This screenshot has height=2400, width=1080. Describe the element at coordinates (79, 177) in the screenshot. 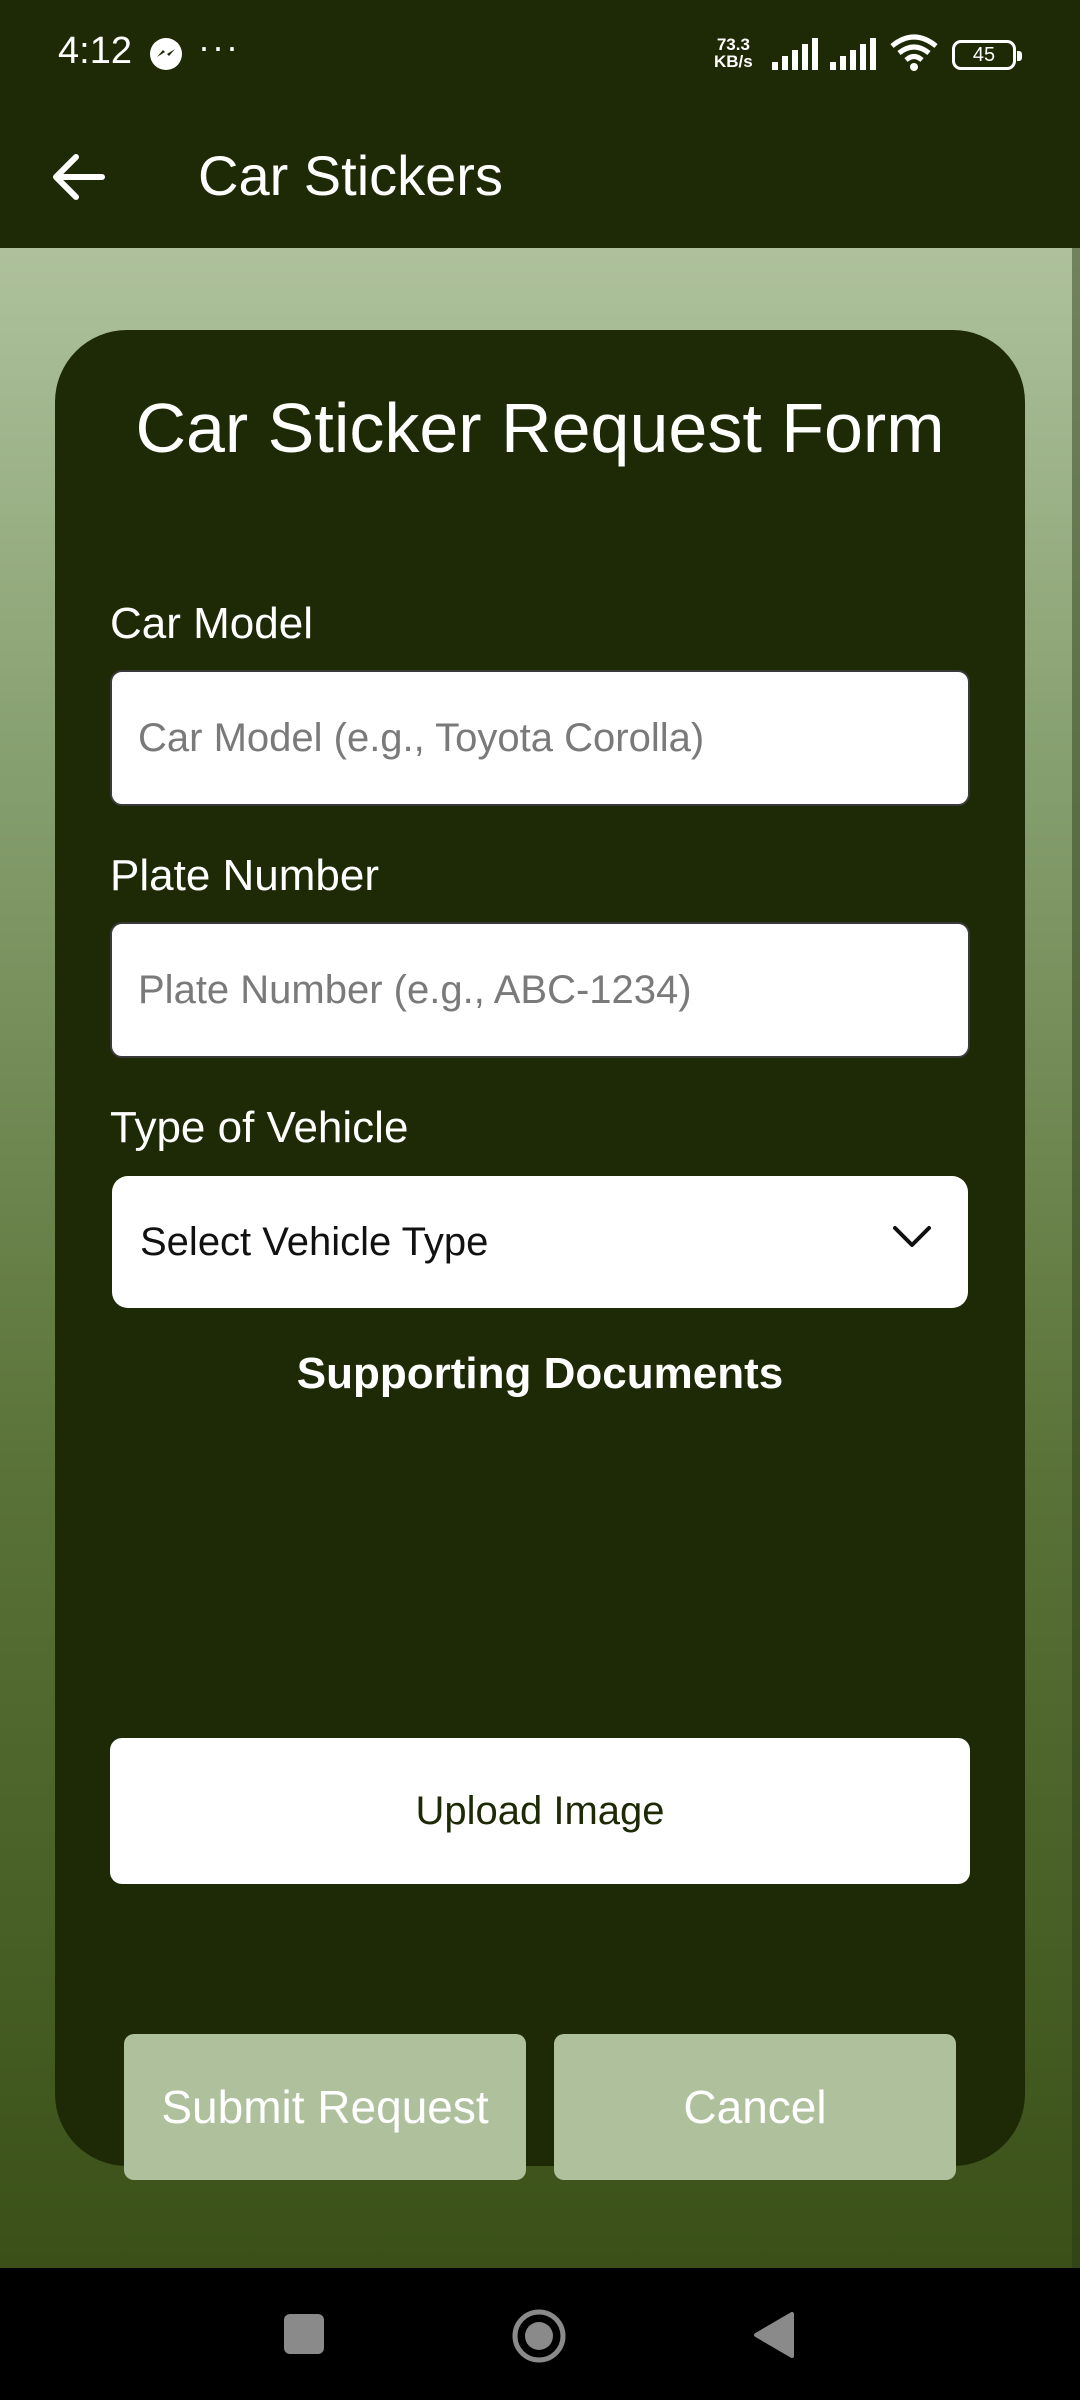

I see `arrow-left-icon` at that location.